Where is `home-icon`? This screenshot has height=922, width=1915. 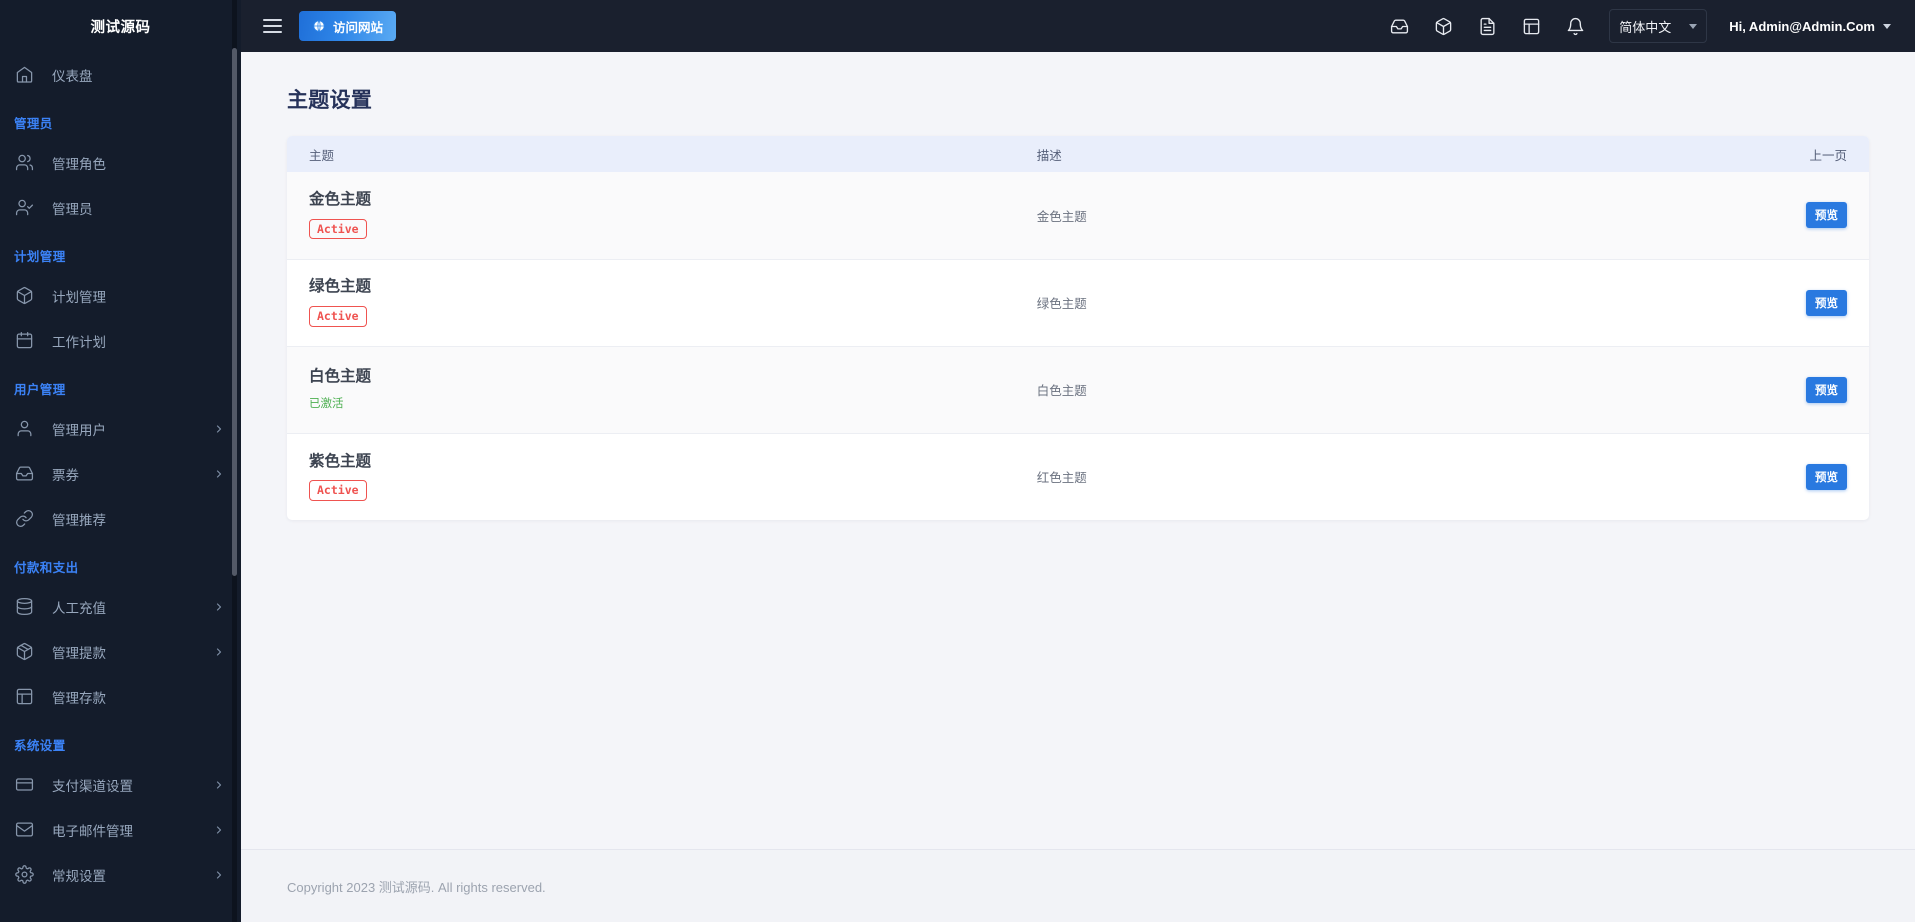
home-icon is located at coordinates (24, 75).